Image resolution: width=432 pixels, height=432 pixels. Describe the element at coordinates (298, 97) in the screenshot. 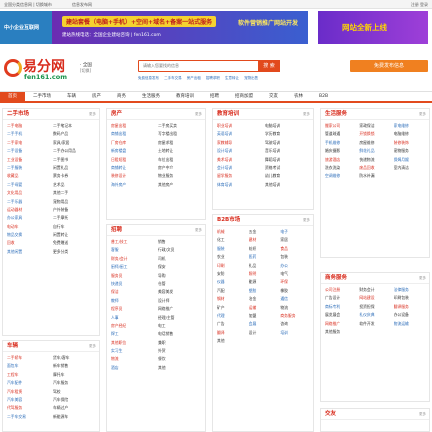

I see `nav-item: 农林` at that location.